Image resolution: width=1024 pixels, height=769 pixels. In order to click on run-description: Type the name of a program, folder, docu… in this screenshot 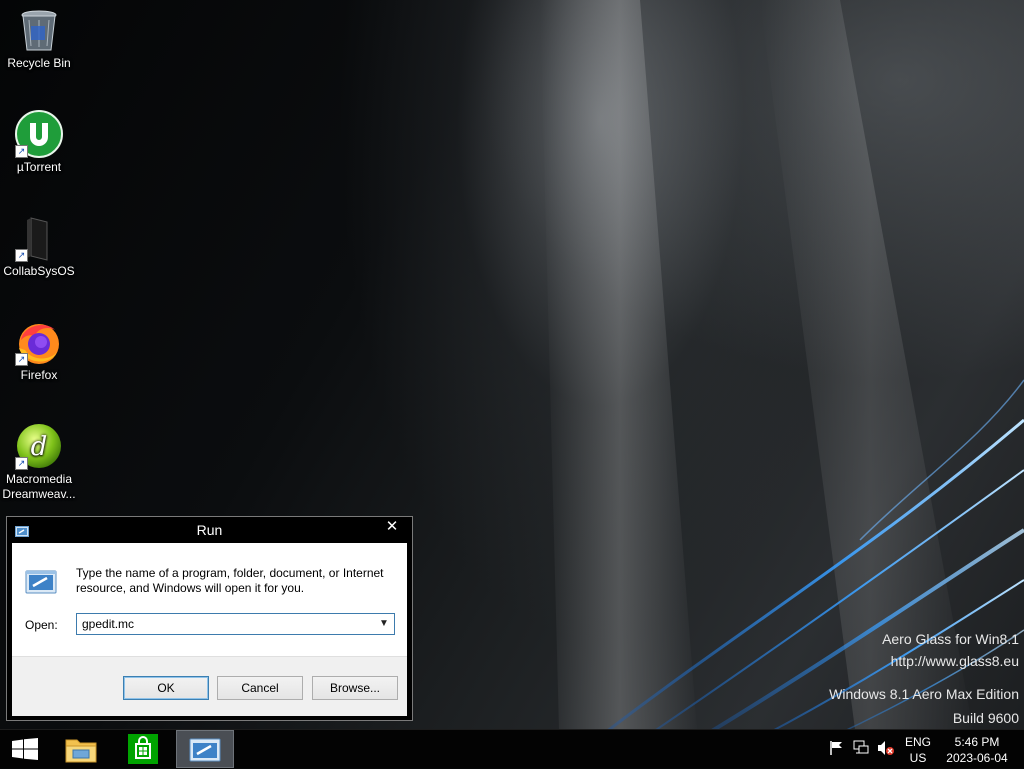, I will do `click(230, 580)`.